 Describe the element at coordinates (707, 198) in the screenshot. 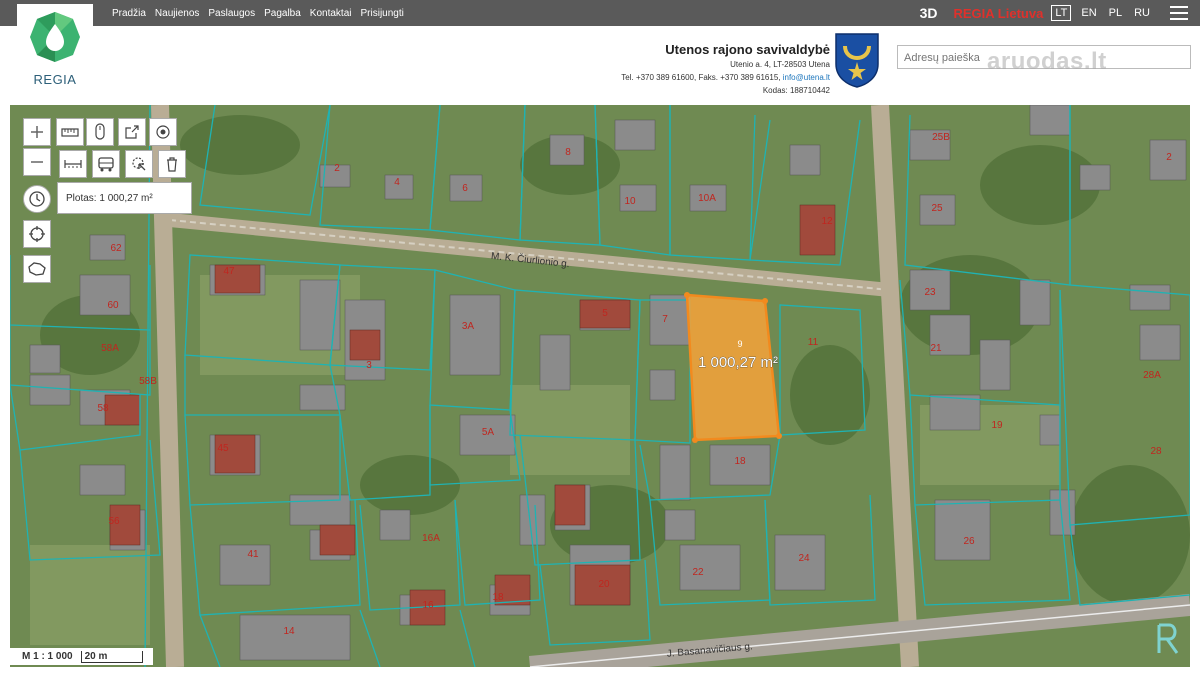

I see `house-number: 10A` at that location.